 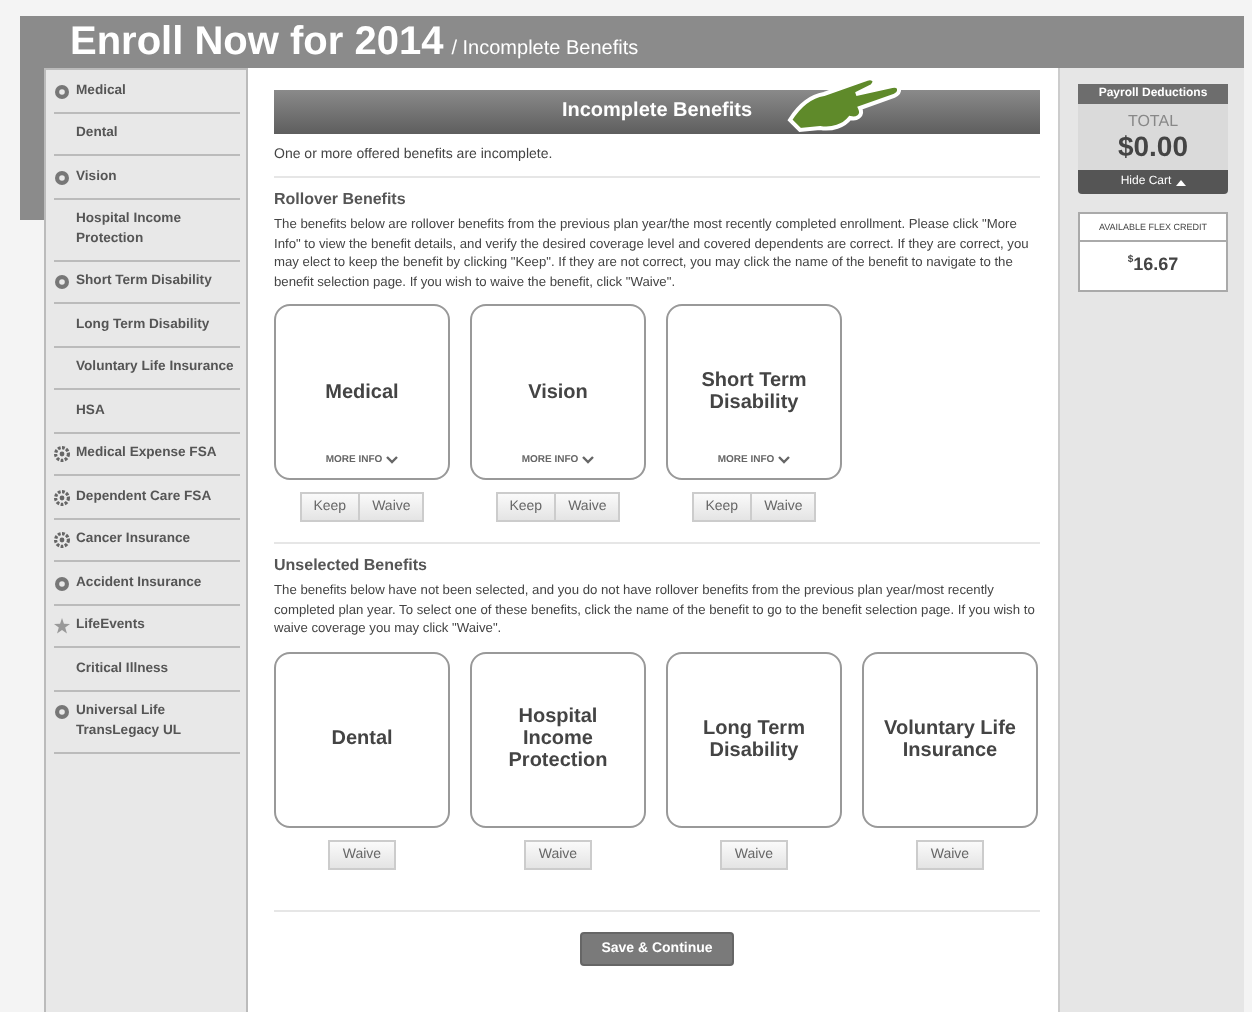 I want to click on flex-credit-amount: 16.67, so click(x=1156, y=264).